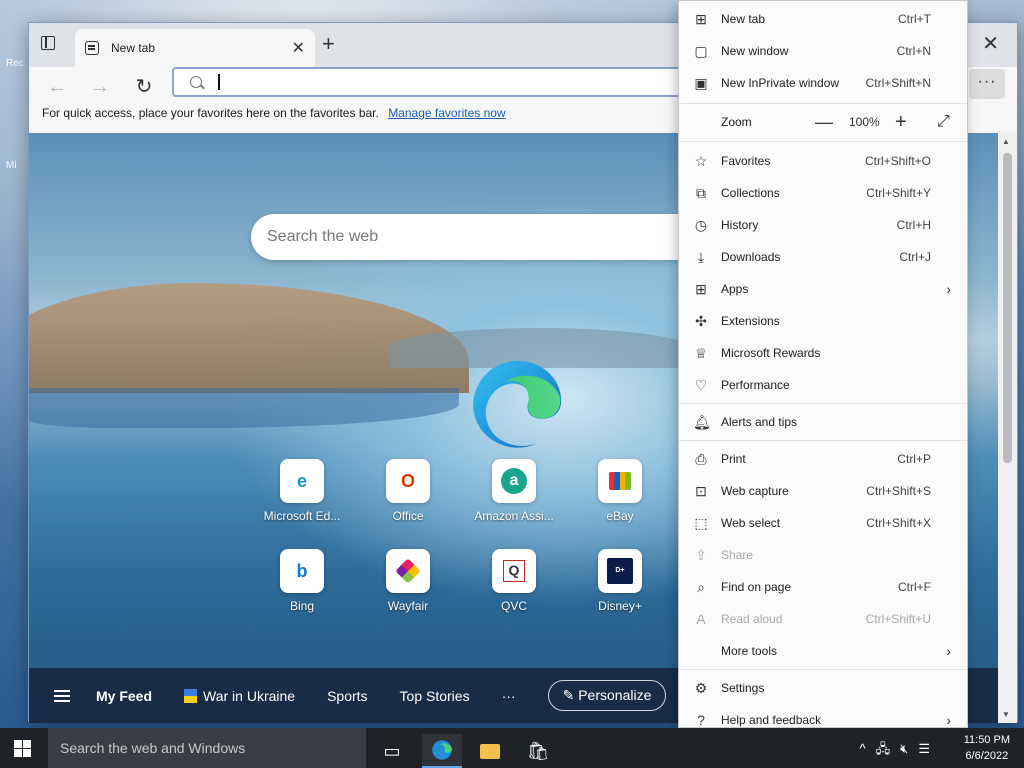 The image size is (1024, 768). Describe the element at coordinates (701, 18) in the screenshot. I see `new-tab-icon: ⊞` at that location.